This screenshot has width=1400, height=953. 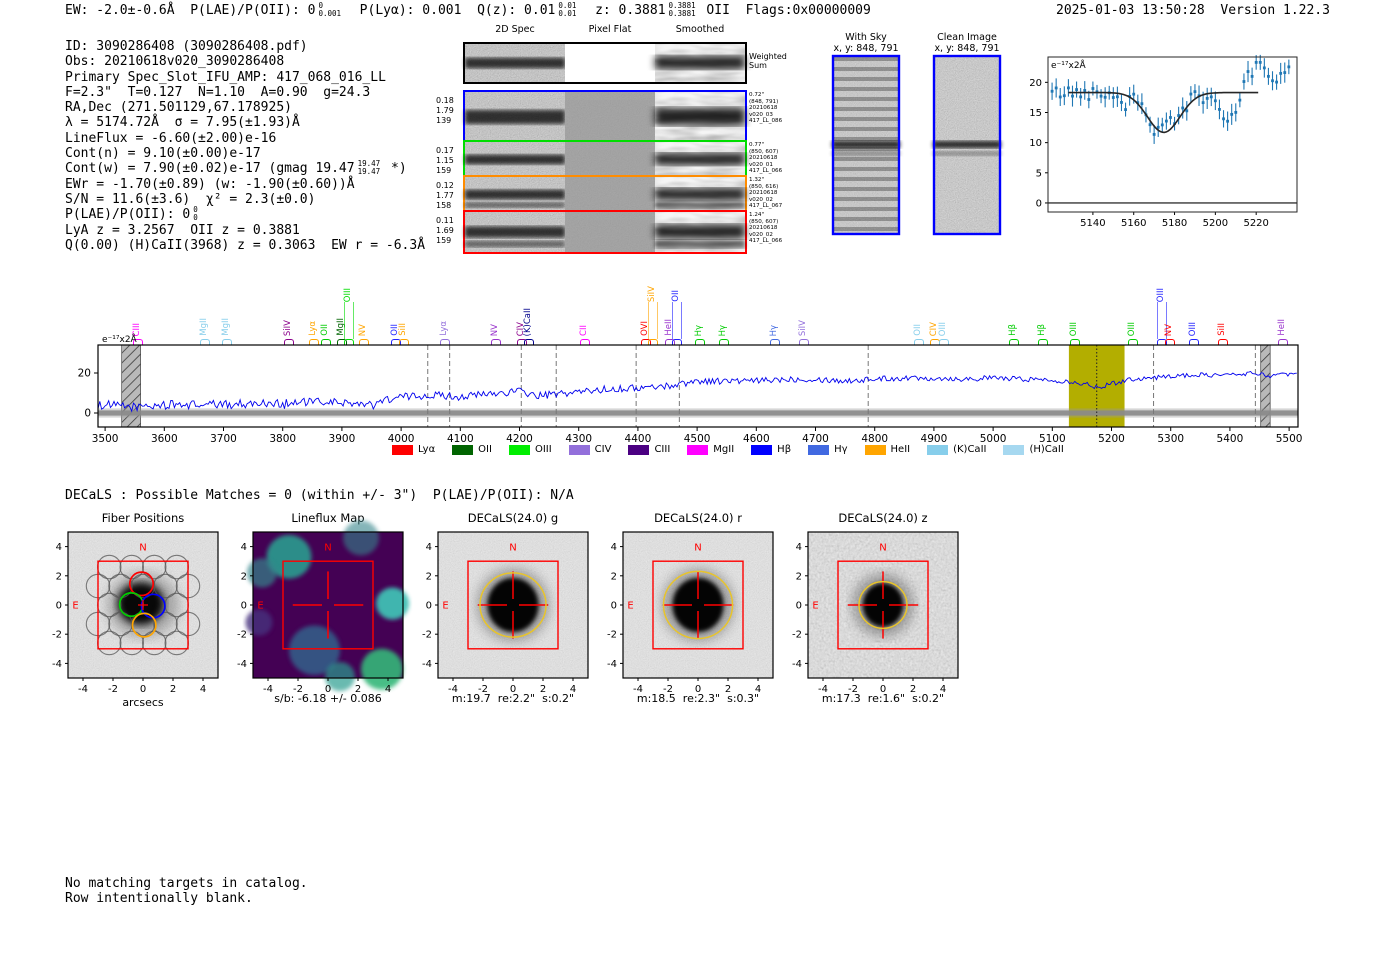 I want to click on report-datetime: 2025-01-03 13:50:28, so click(x=1130, y=10).